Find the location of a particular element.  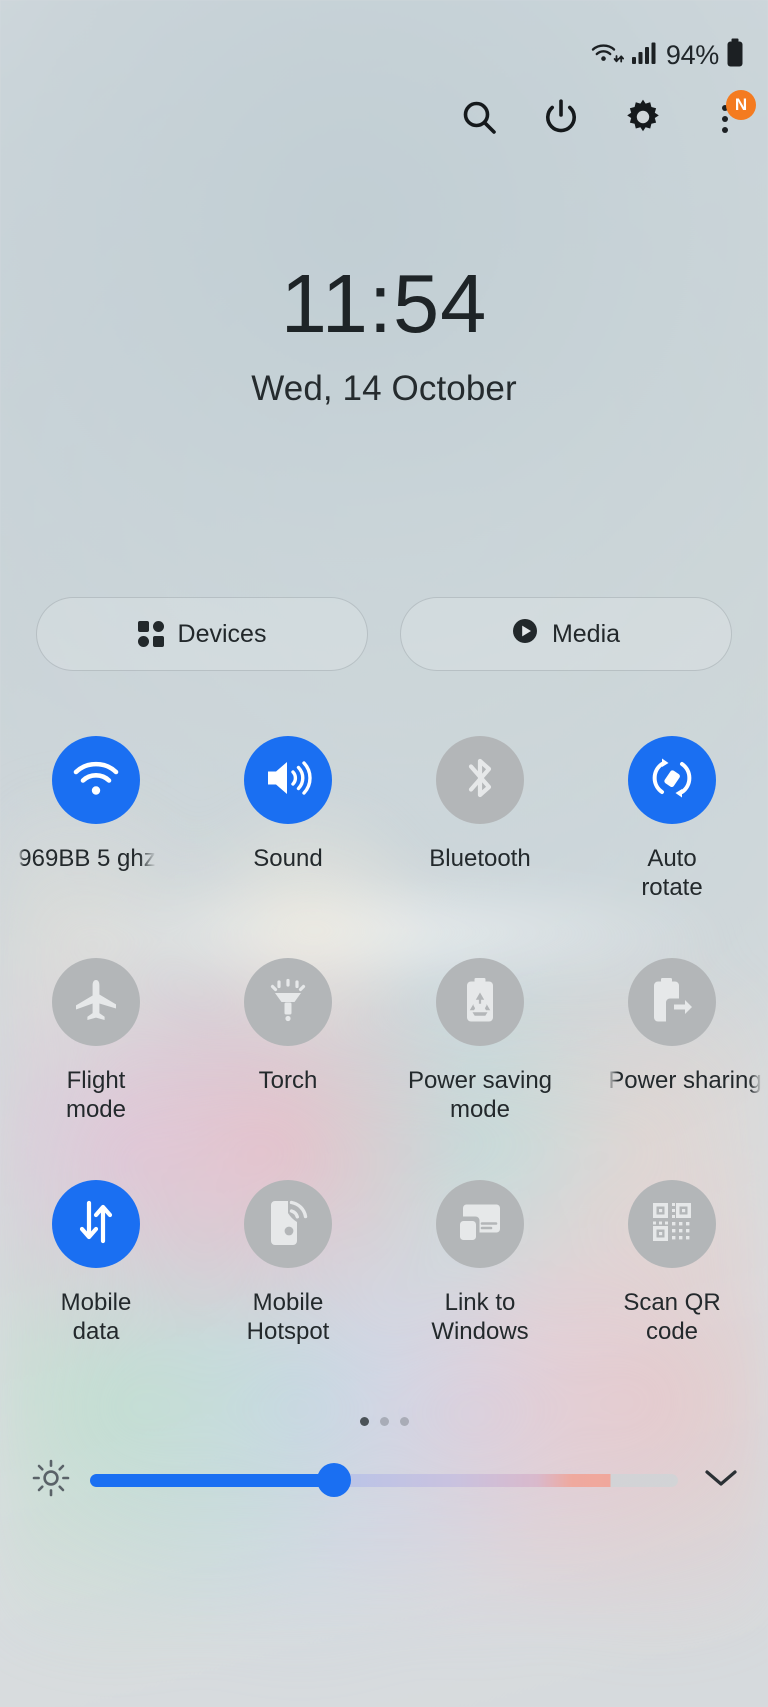

wifi-signal-icon is located at coordinates (607, 55).